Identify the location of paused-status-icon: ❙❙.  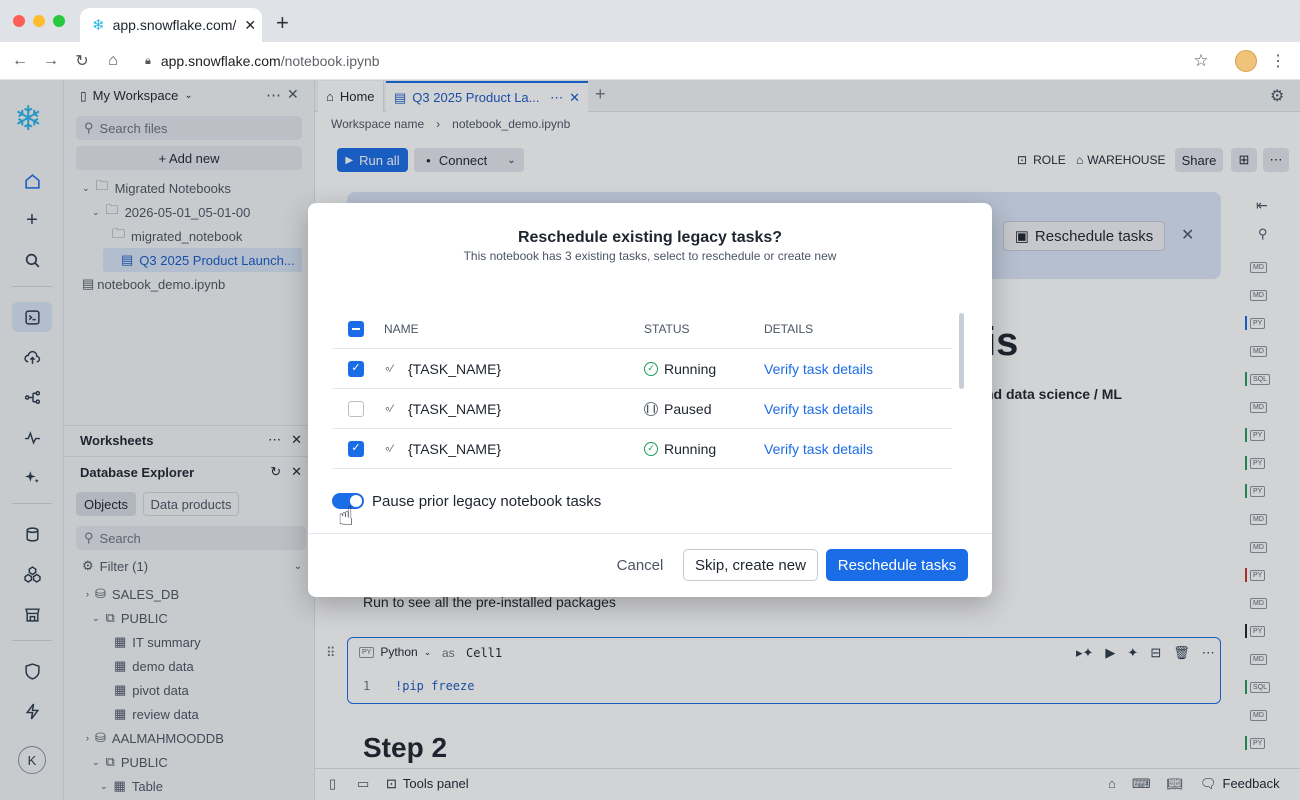
(651, 408).